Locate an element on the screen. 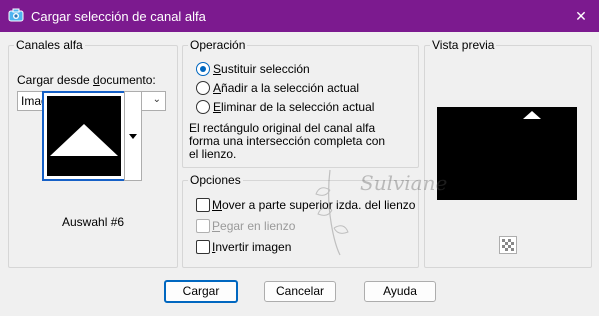  options-group-label: Opciones is located at coordinates (215, 180).